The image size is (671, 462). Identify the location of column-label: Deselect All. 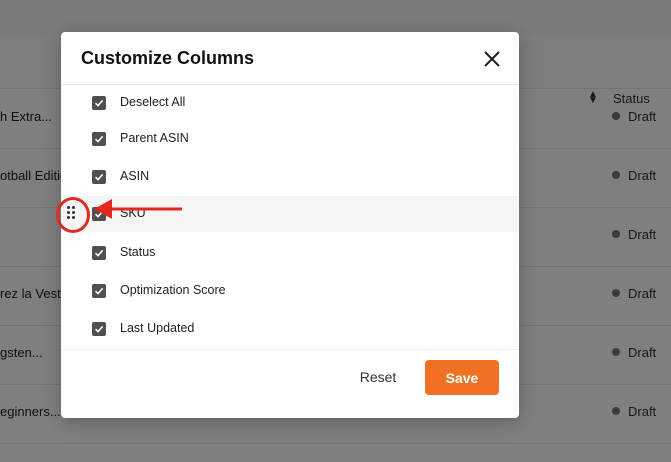
(153, 102).